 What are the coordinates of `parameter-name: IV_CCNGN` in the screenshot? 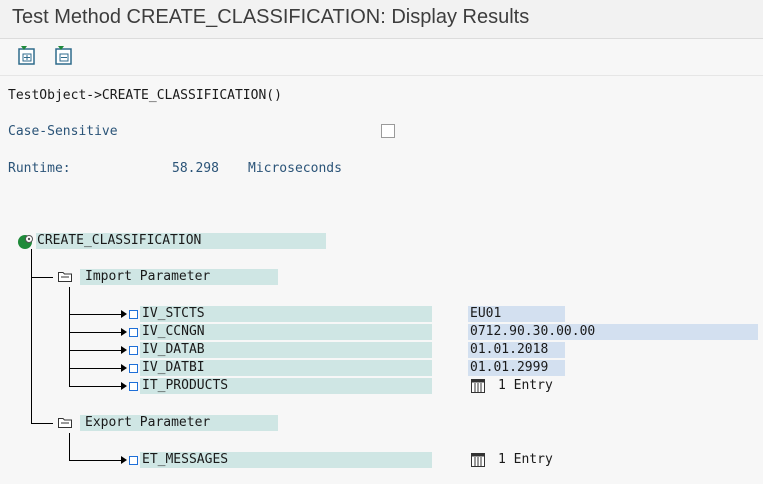 It's located at (173, 332).